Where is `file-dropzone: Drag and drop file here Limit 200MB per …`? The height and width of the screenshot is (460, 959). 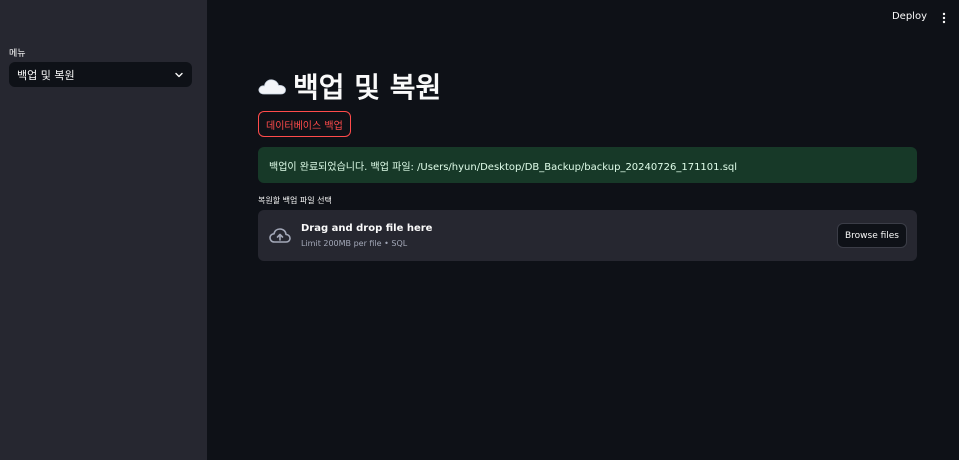
file-dropzone: Drag and drop file here Limit 200MB per … is located at coordinates (587, 235).